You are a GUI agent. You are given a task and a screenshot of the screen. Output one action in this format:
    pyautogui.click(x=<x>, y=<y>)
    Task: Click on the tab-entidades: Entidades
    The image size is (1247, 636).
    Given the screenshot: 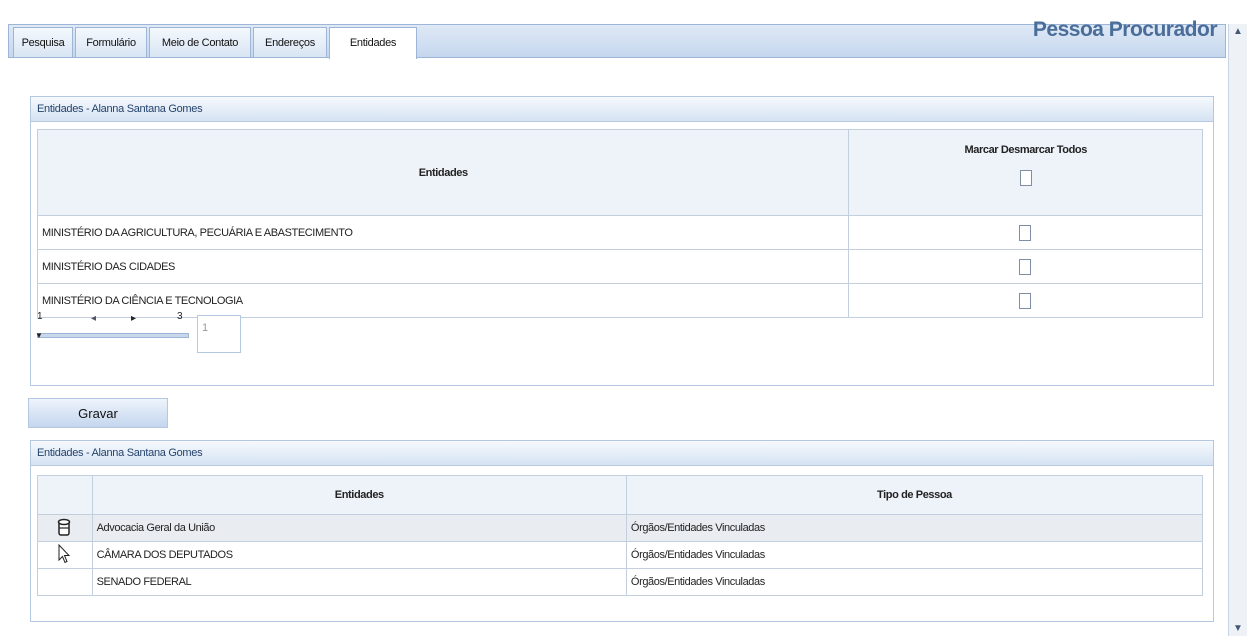 What is the action you would take?
    pyautogui.click(x=373, y=43)
    